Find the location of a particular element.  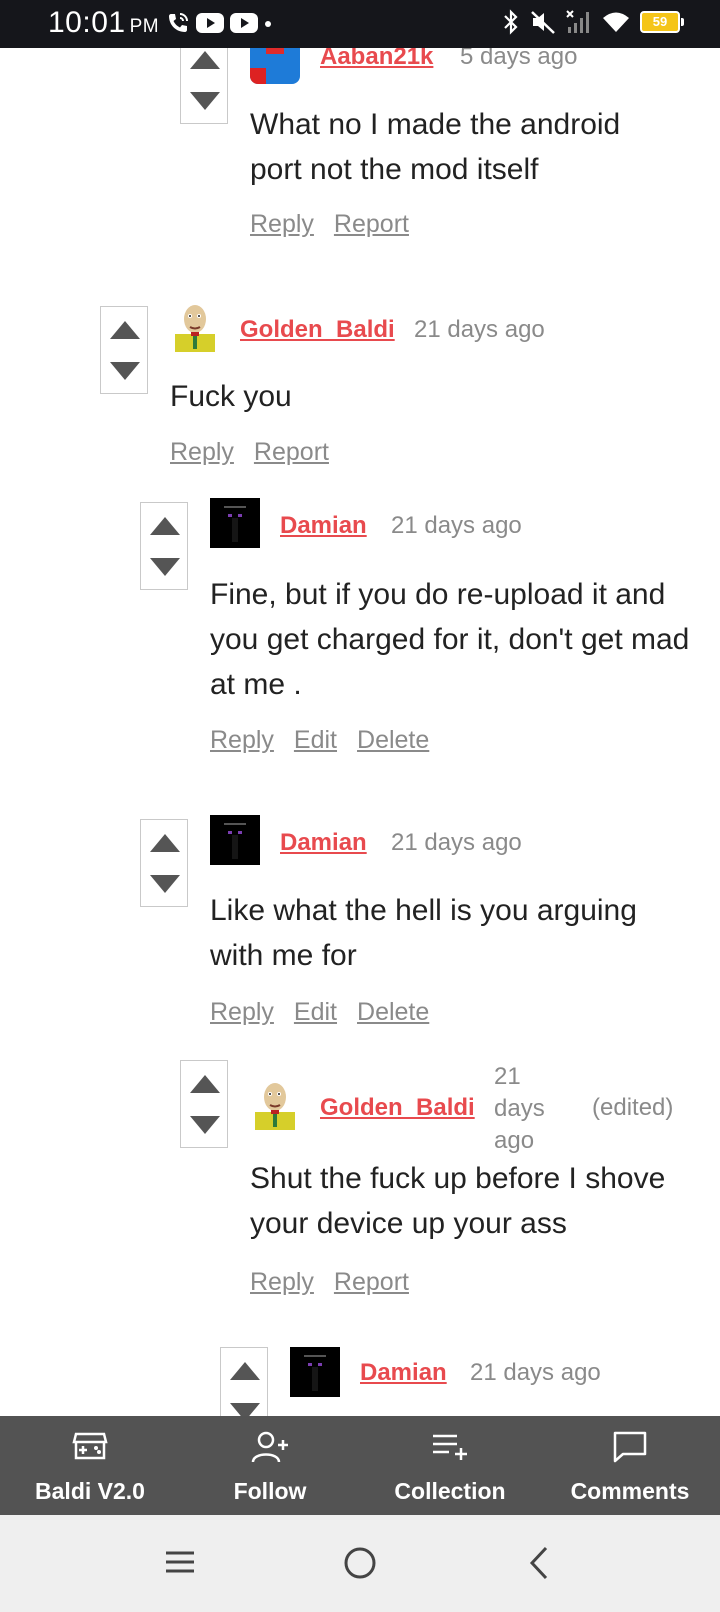

home-icon is located at coordinates (360, 1563).